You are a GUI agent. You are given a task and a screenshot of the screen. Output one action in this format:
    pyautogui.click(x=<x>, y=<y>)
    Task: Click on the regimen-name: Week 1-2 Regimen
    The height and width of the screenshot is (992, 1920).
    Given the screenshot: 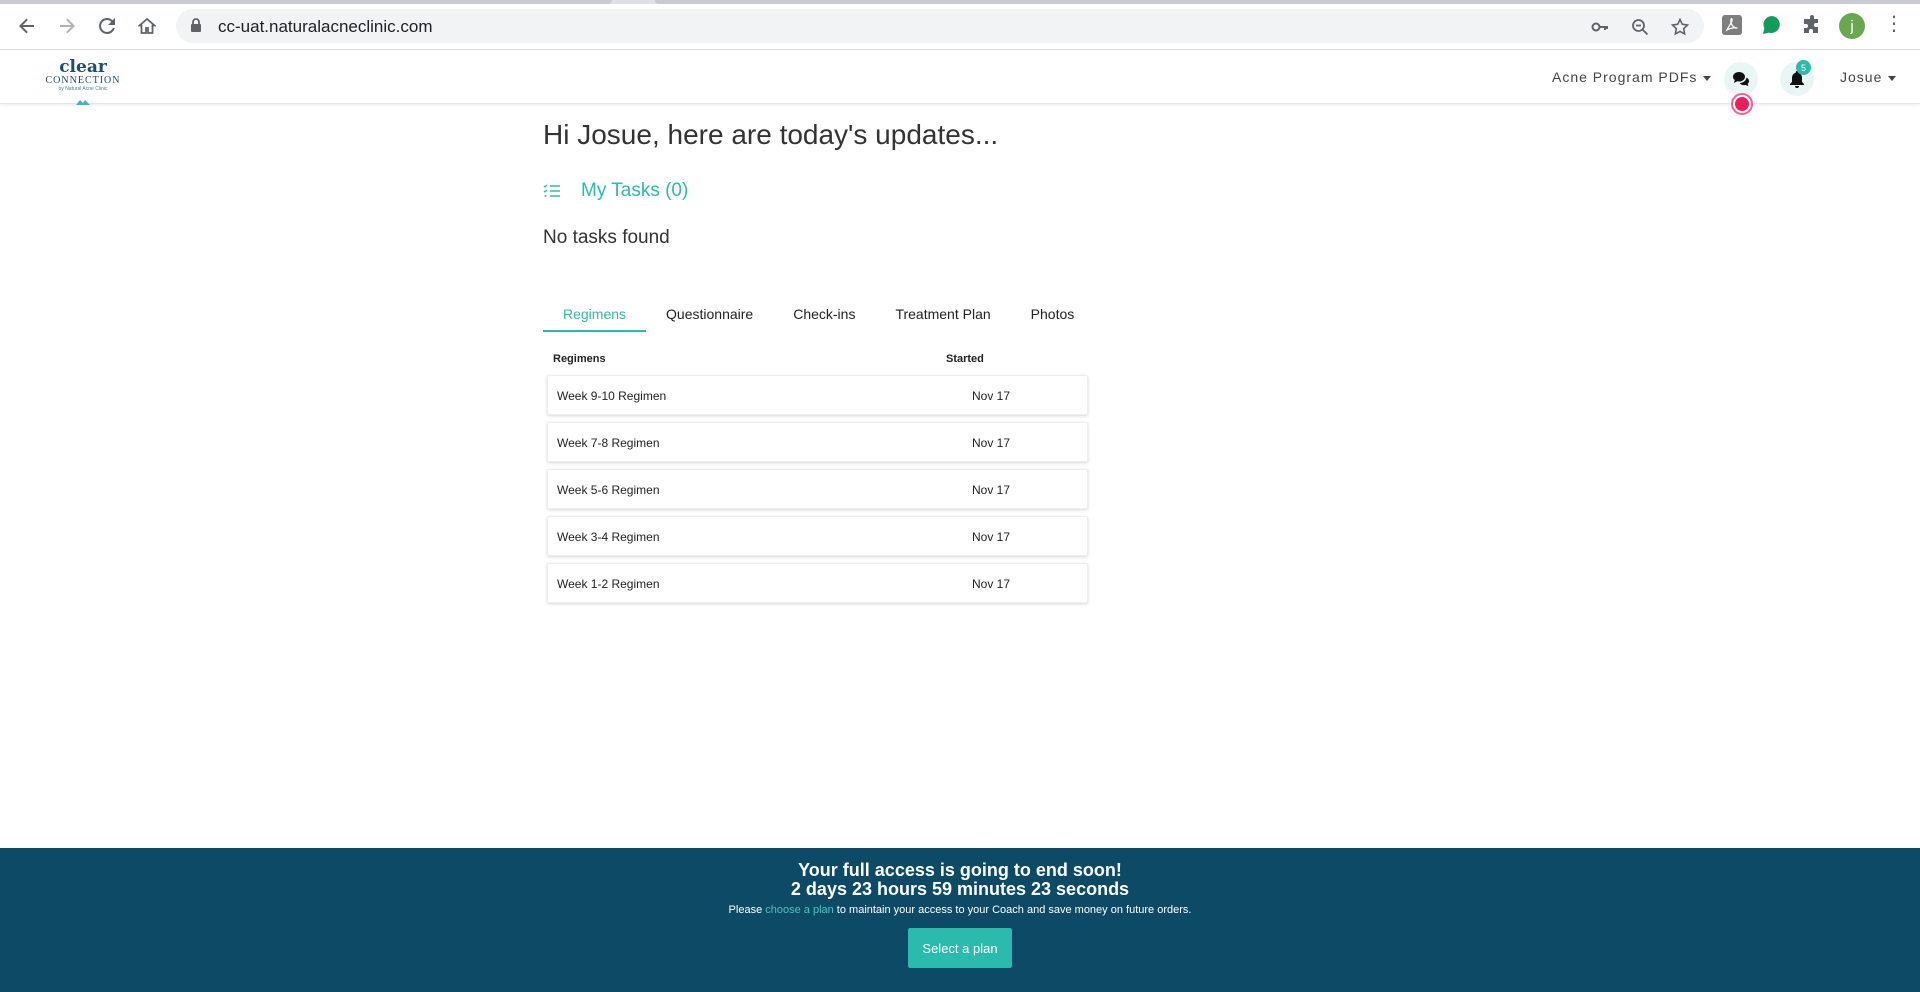 What is the action you would take?
    pyautogui.click(x=608, y=584)
    